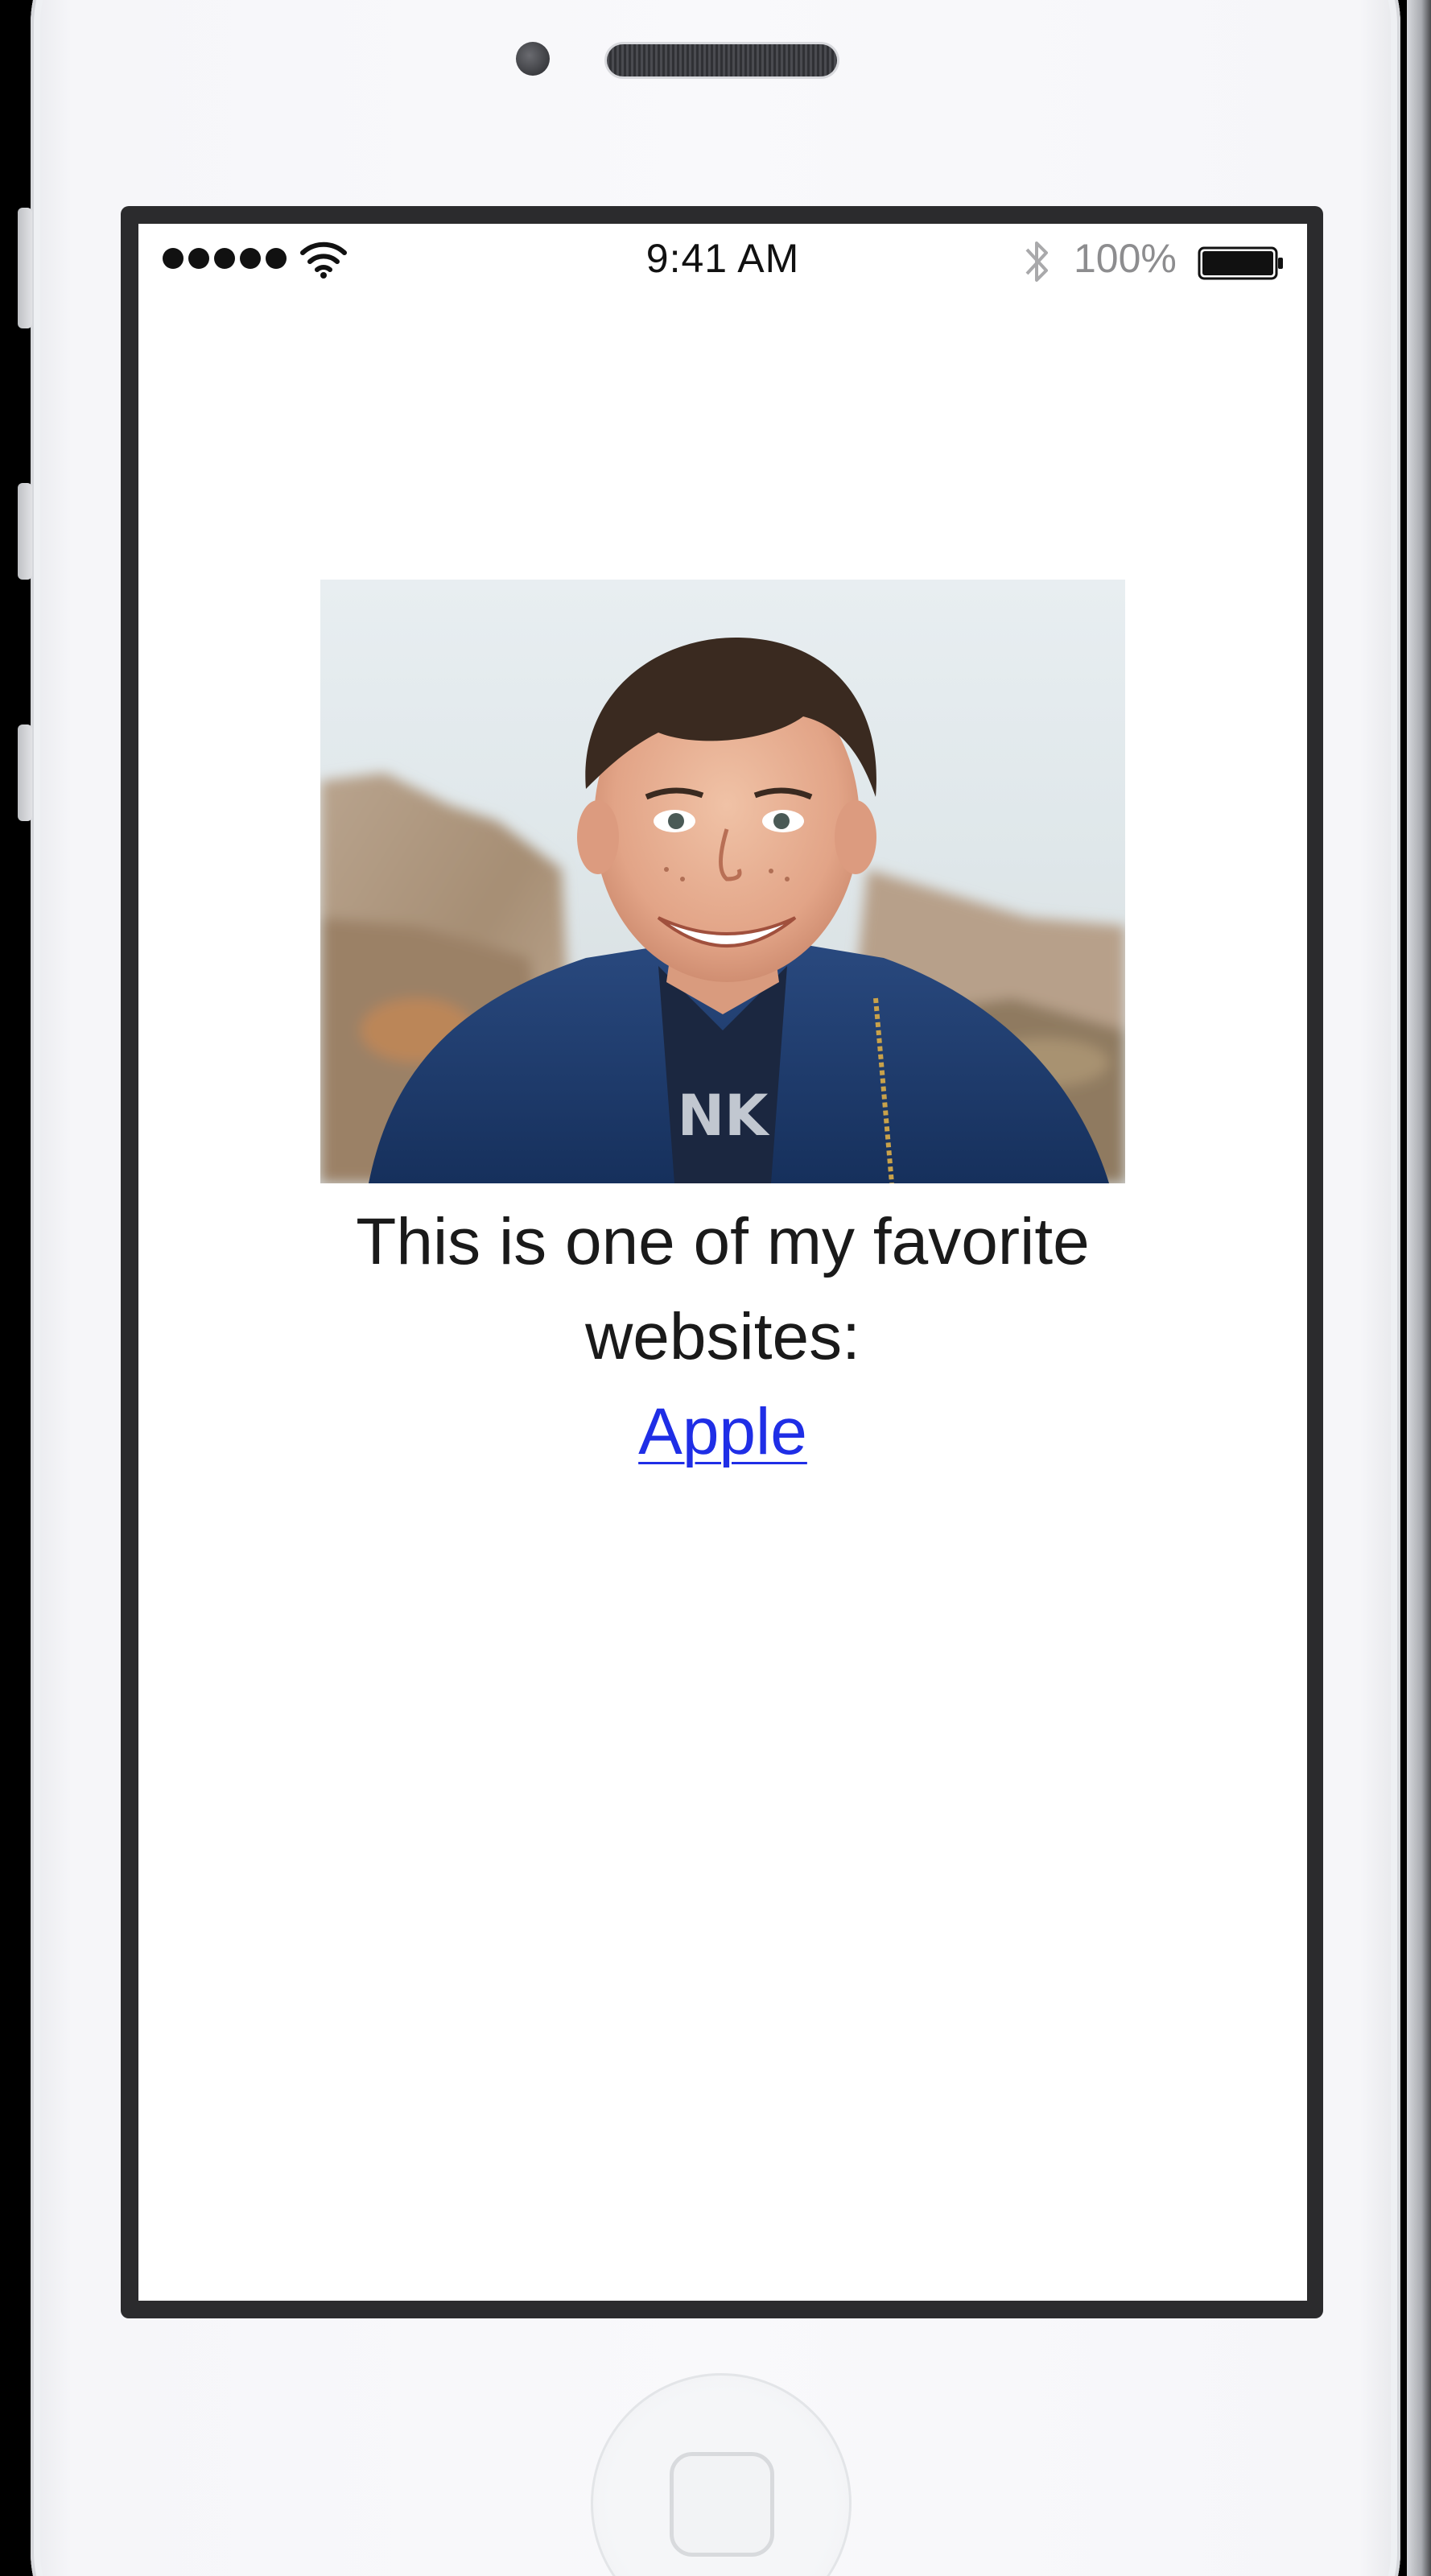 The image size is (1431, 2576). Describe the element at coordinates (722, 1432) in the screenshot. I see `apple-link: Apple` at that location.